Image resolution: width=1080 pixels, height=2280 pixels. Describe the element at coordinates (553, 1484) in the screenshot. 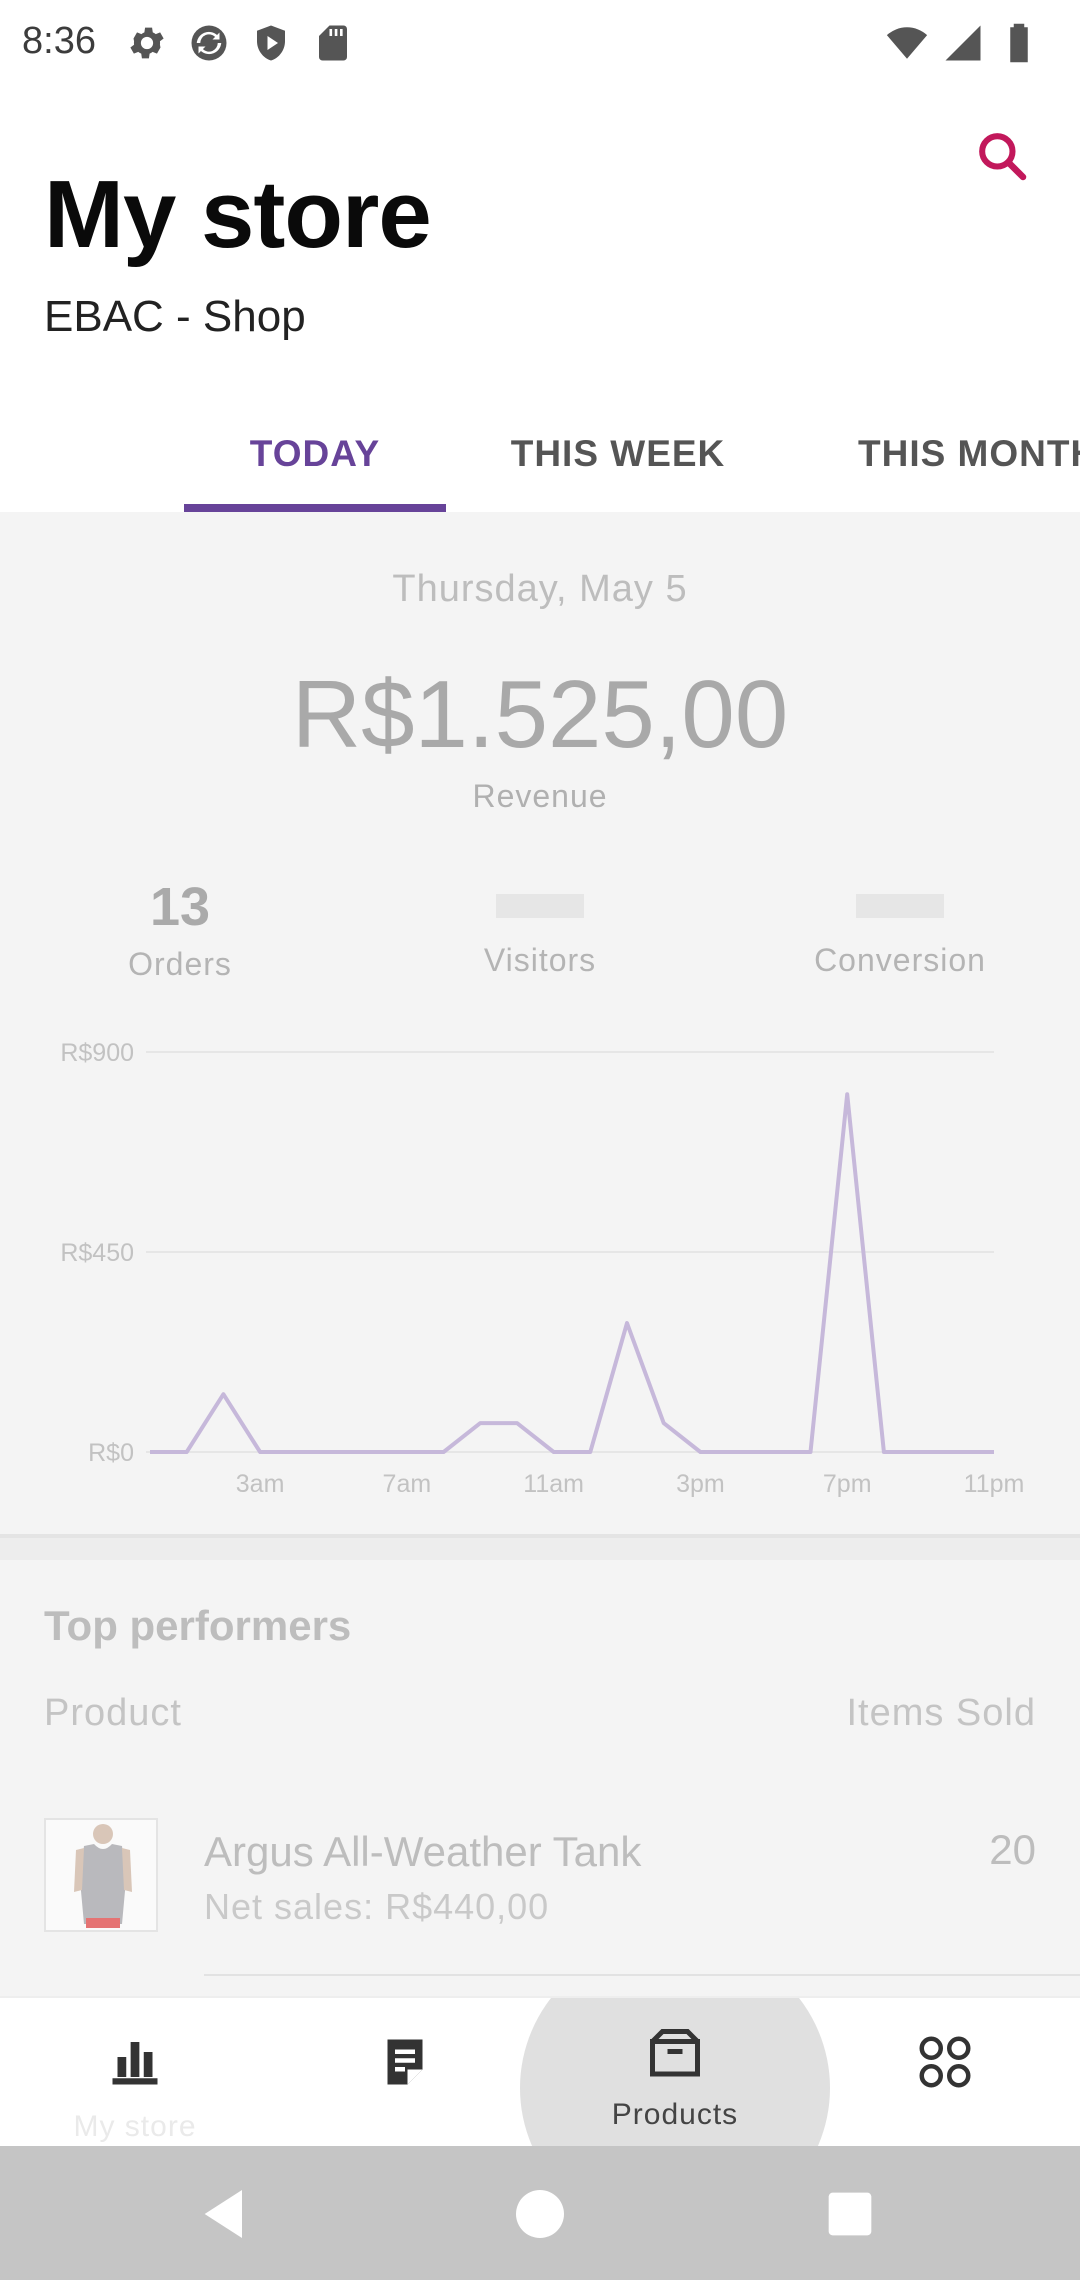

I see `chart-x-tick-label: 11am` at that location.